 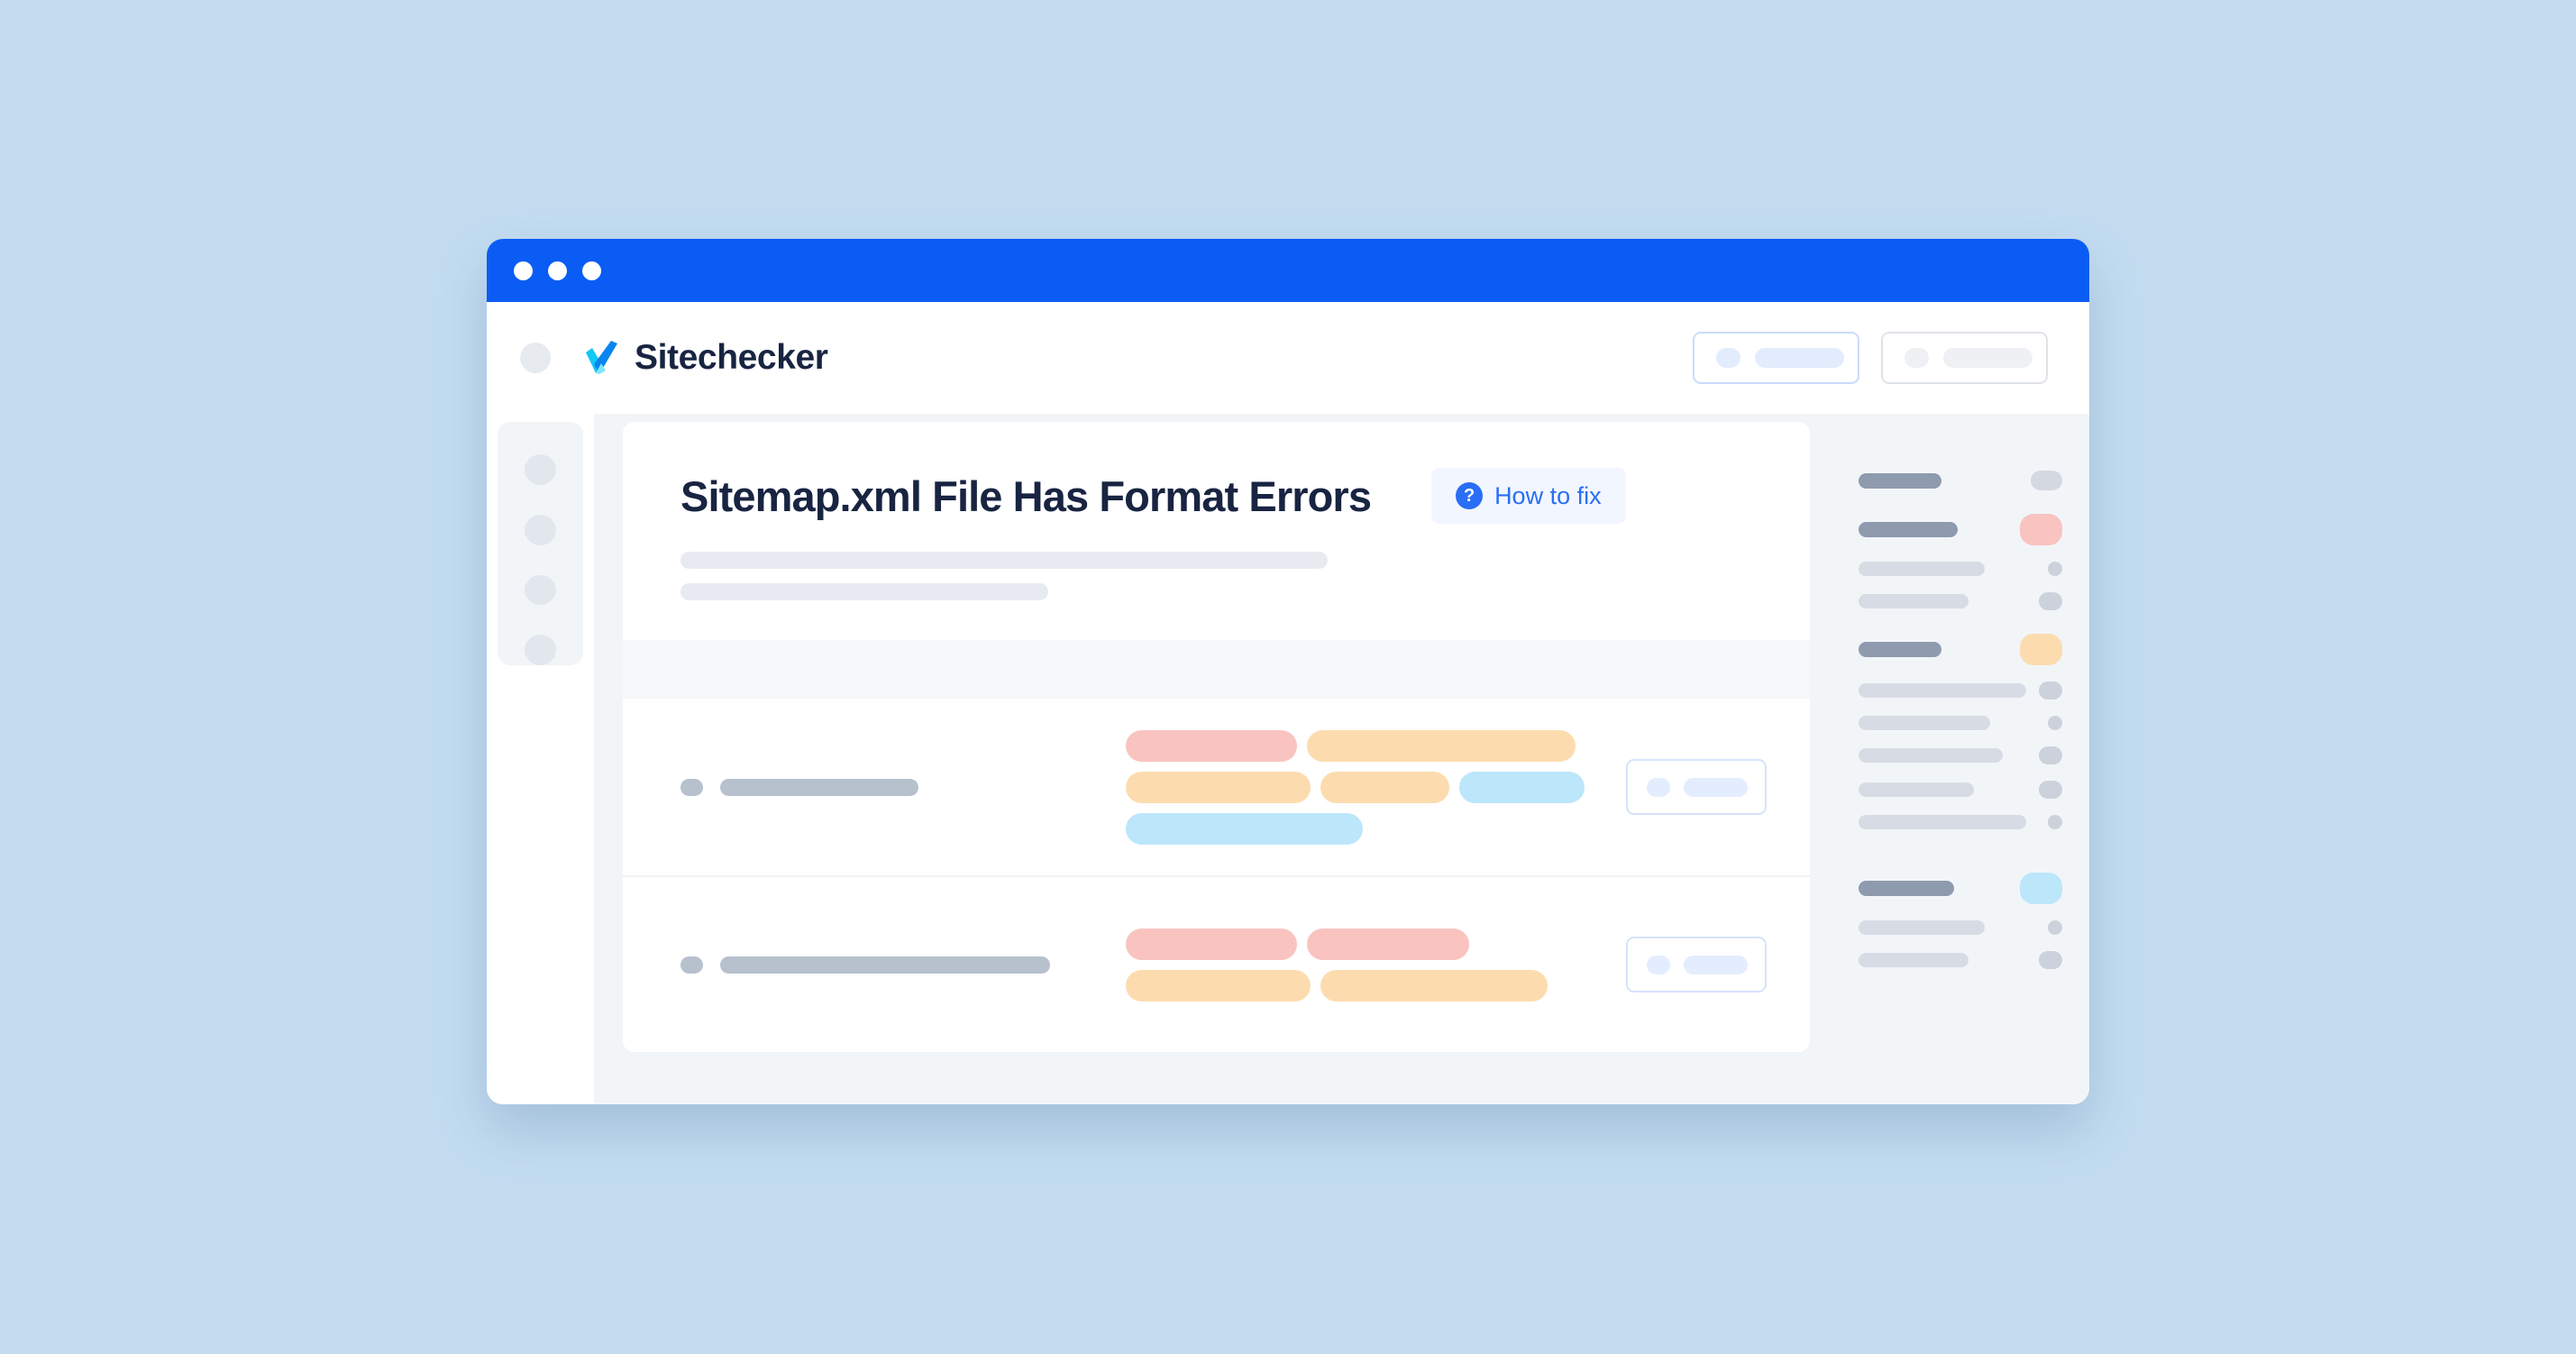 What do you see at coordinates (540, 759) in the screenshot?
I see `left-sidebar` at bounding box center [540, 759].